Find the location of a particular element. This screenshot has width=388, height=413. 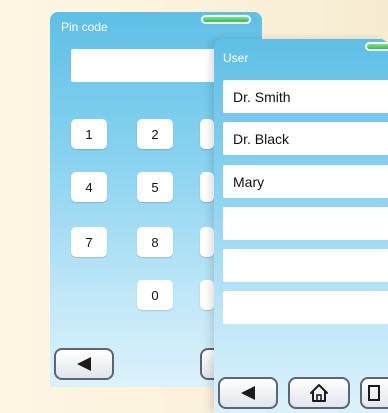

next-button is located at coordinates (374, 393).